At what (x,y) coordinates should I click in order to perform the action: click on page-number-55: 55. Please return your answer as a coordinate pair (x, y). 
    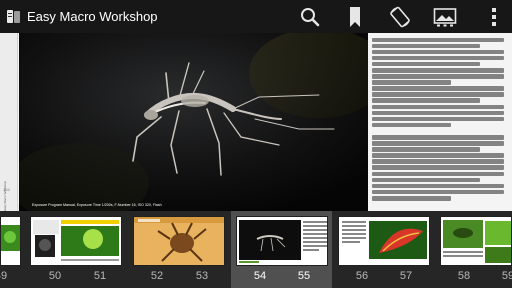
    Looking at the image, I should click on (304, 276).